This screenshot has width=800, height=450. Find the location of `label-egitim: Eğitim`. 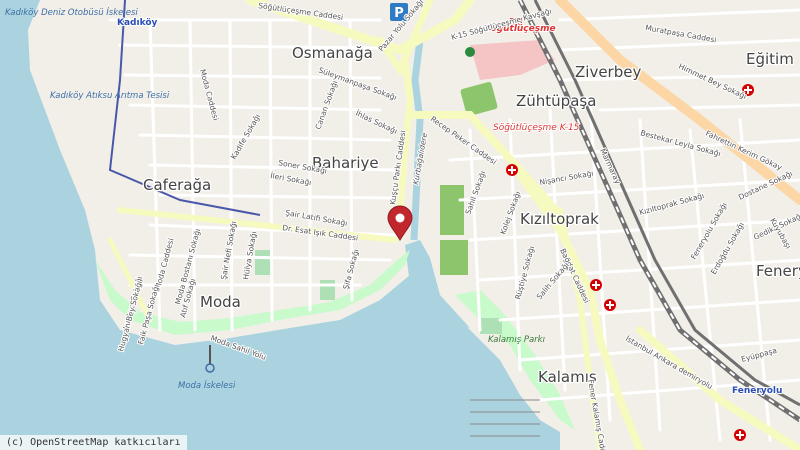

label-egitim: Eğitim is located at coordinates (770, 59).